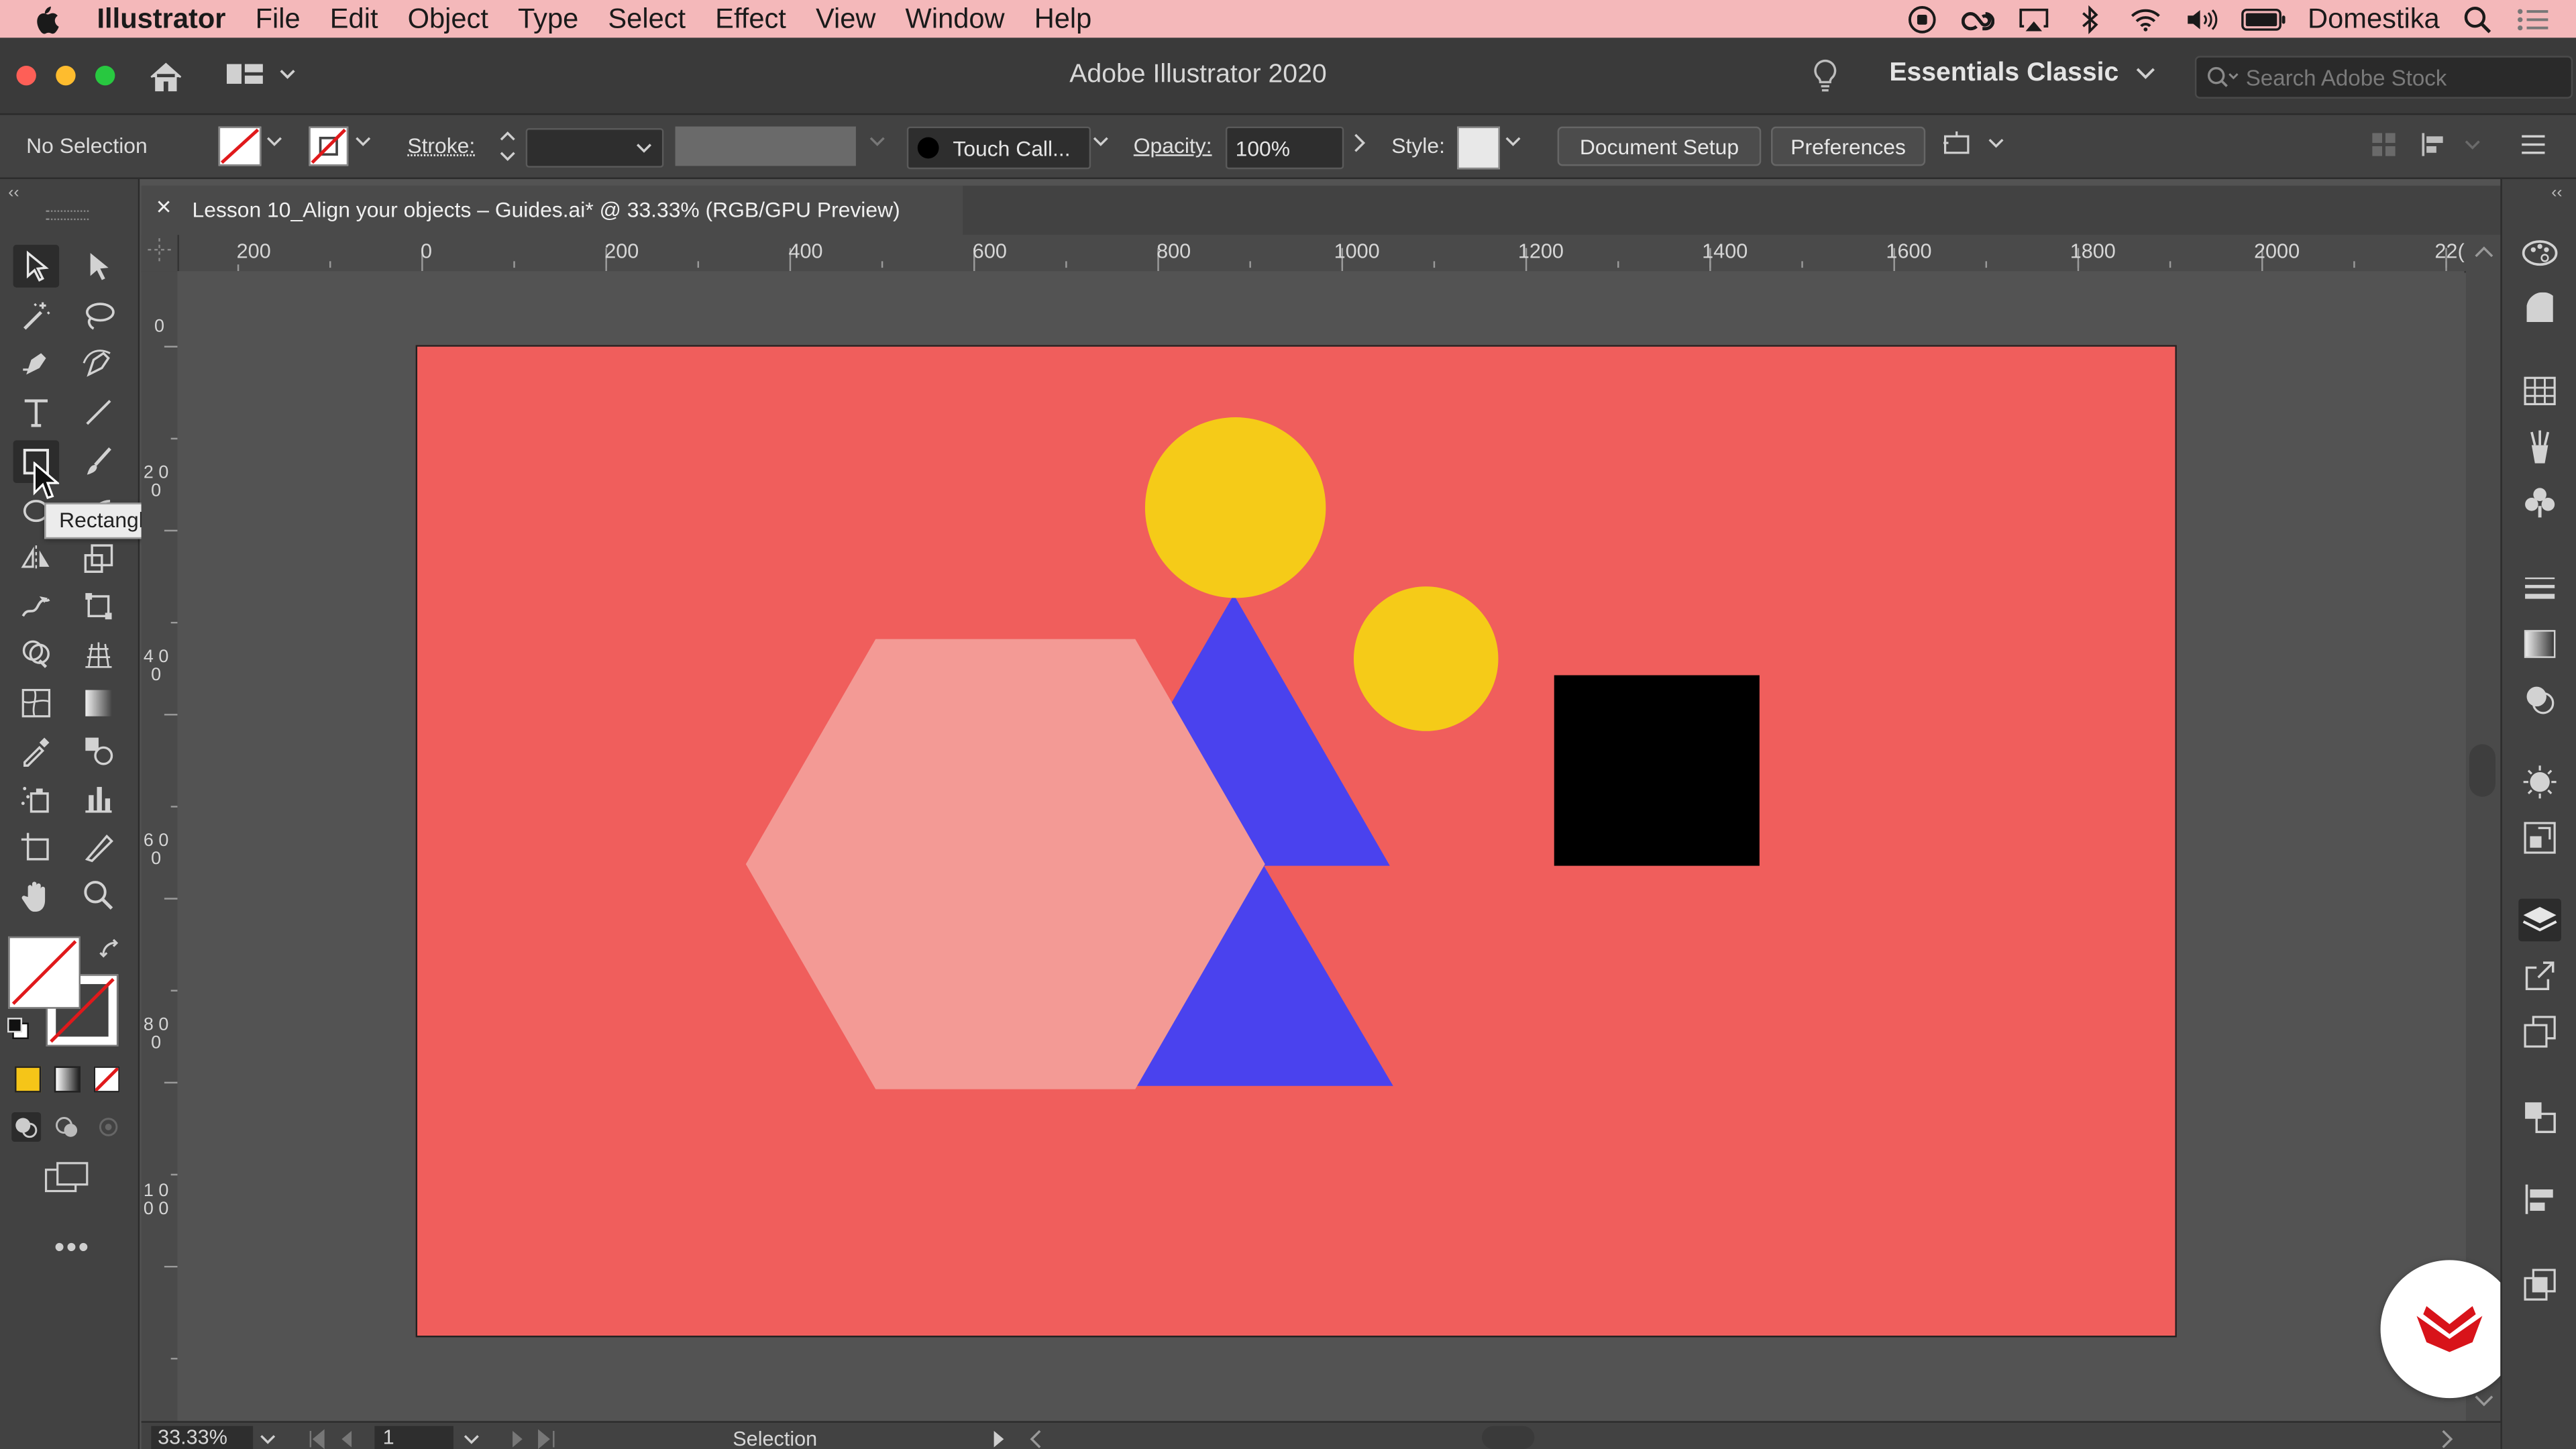 The width and height of the screenshot is (2576, 1449). What do you see at coordinates (67, 1177) in the screenshot?
I see `change-screen-mode-icon` at bounding box center [67, 1177].